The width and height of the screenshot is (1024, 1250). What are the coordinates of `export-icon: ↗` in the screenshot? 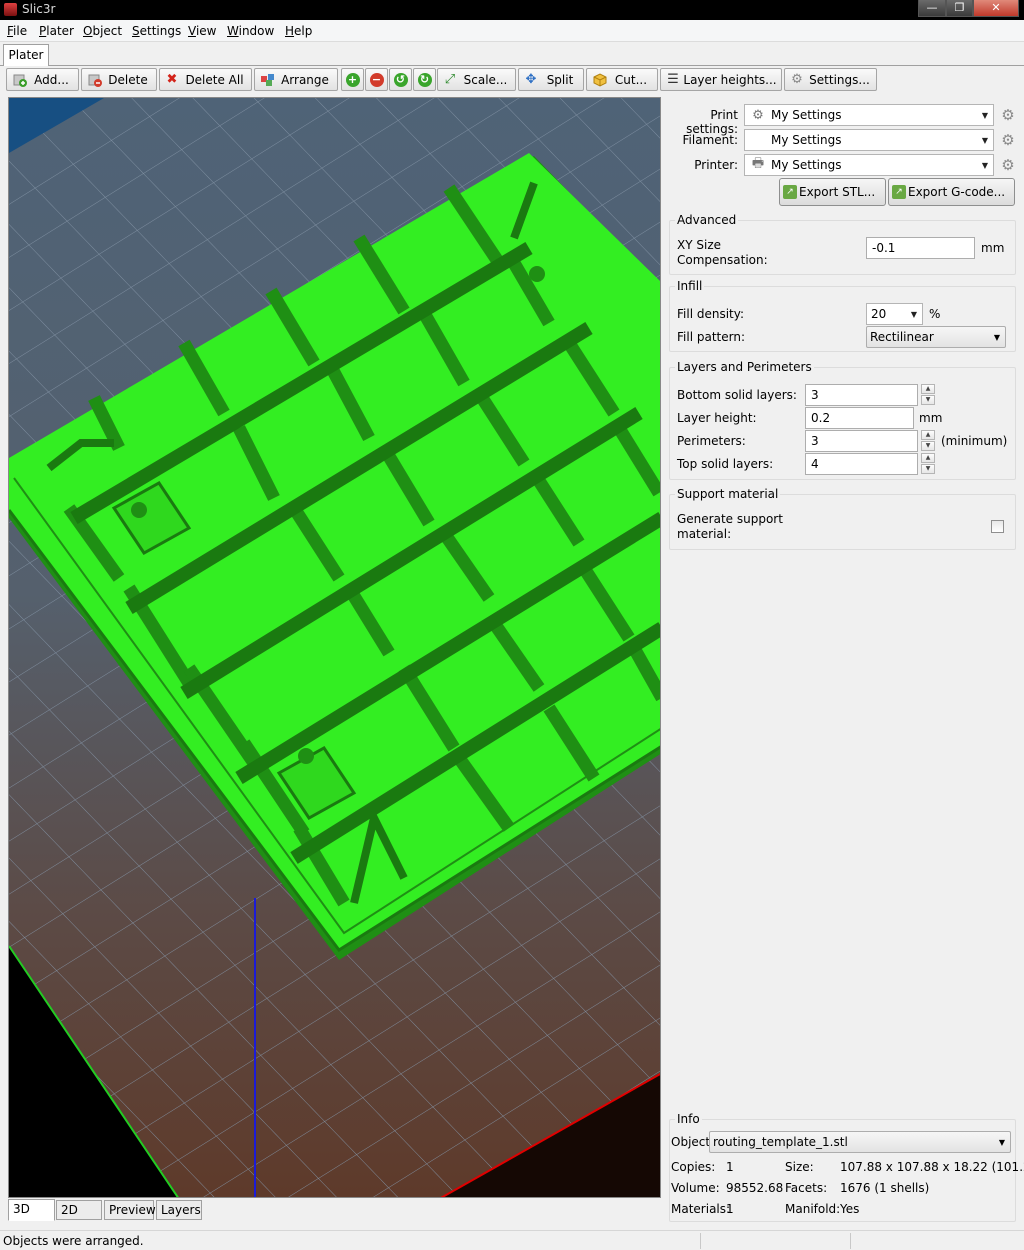 It's located at (790, 192).